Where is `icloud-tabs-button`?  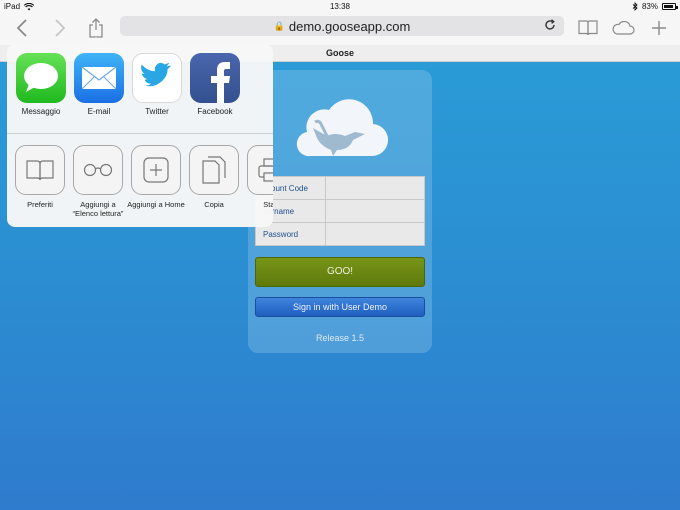 icloud-tabs-button is located at coordinates (623, 28).